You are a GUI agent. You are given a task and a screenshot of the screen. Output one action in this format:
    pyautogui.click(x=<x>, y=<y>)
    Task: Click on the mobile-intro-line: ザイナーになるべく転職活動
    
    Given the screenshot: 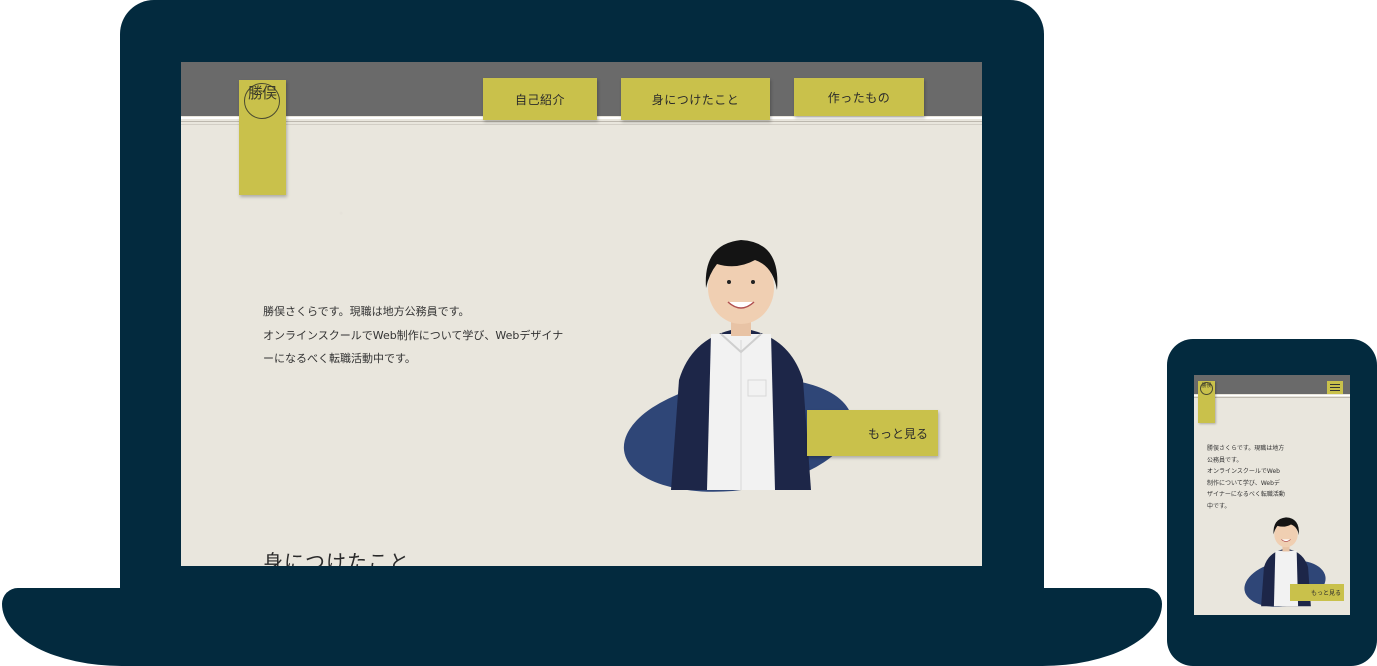 What is the action you would take?
    pyautogui.click(x=1246, y=494)
    